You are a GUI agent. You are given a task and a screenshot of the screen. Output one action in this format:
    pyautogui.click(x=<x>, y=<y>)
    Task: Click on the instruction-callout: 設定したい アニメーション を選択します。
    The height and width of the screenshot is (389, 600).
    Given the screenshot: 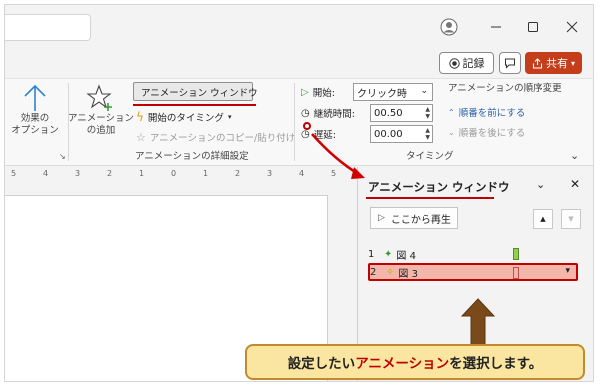 What is the action you would take?
    pyautogui.click(x=415, y=362)
    